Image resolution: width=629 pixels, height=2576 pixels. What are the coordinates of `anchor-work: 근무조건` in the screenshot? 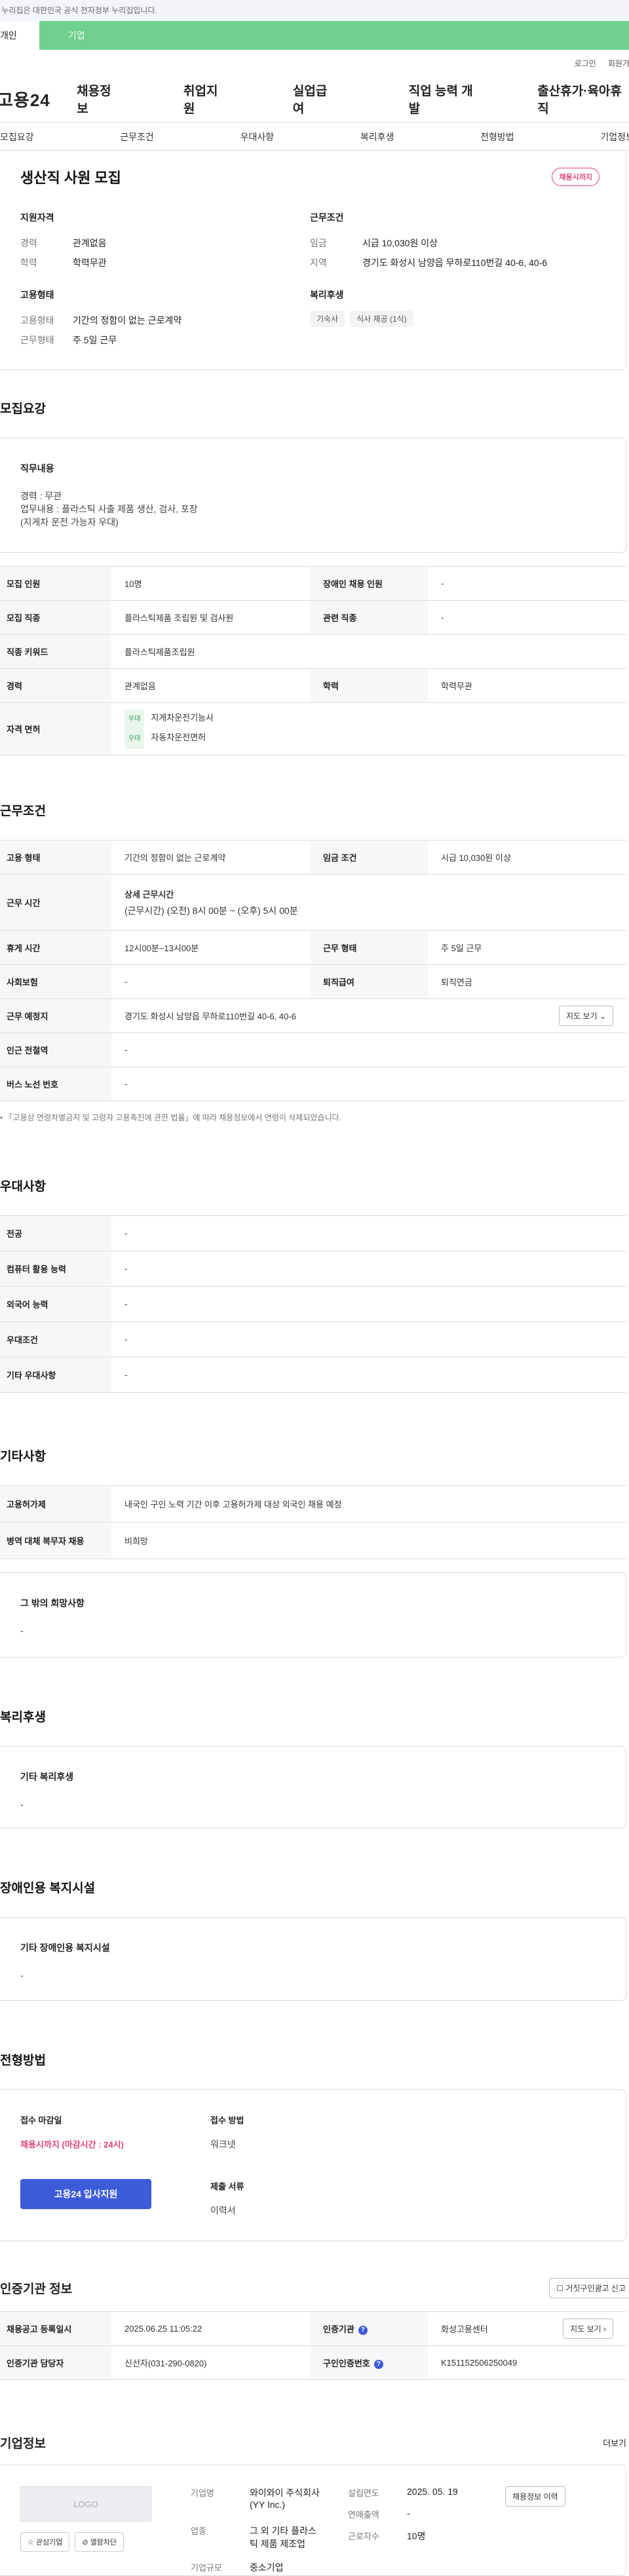 It's located at (137, 136).